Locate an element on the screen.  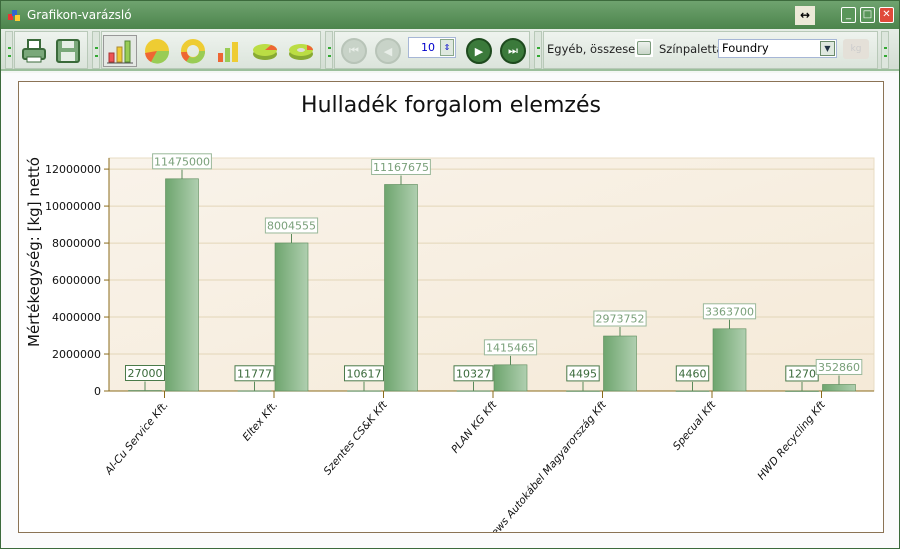
data-label: 4495 is located at coordinates (583, 373).